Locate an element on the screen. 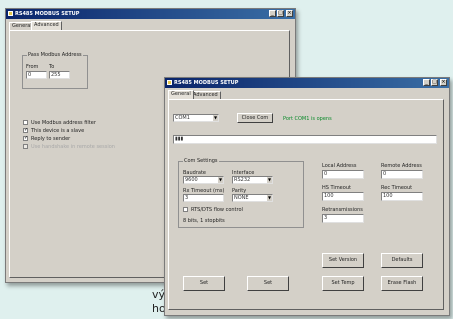  from-address-input: 0 is located at coordinates (36, 75).